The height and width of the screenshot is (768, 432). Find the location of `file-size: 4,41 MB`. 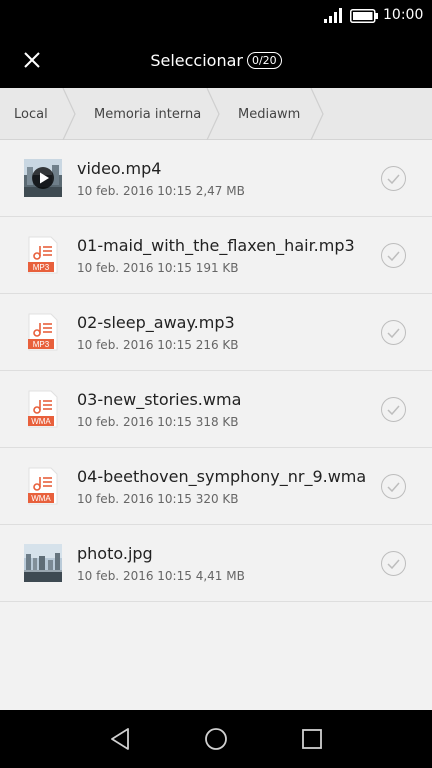

file-size: 4,41 MB is located at coordinates (220, 576).